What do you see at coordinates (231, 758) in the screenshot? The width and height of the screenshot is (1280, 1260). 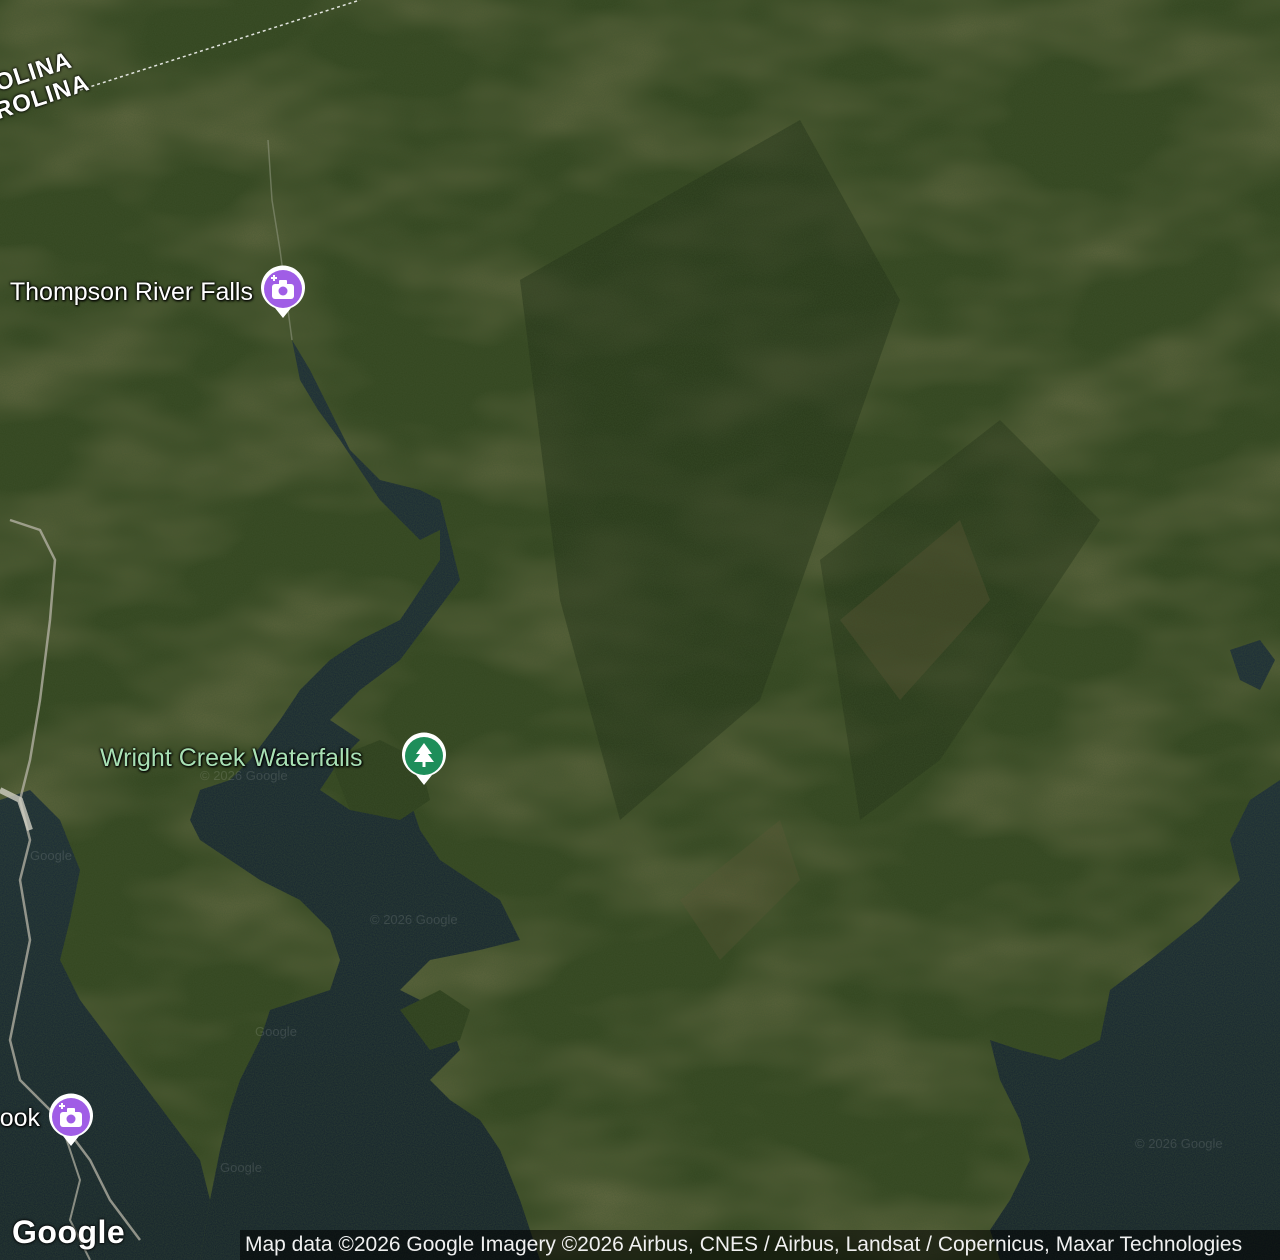 I see `place-label-wright-creek-waterfalls: Wright Creek Waterfalls` at bounding box center [231, 758].